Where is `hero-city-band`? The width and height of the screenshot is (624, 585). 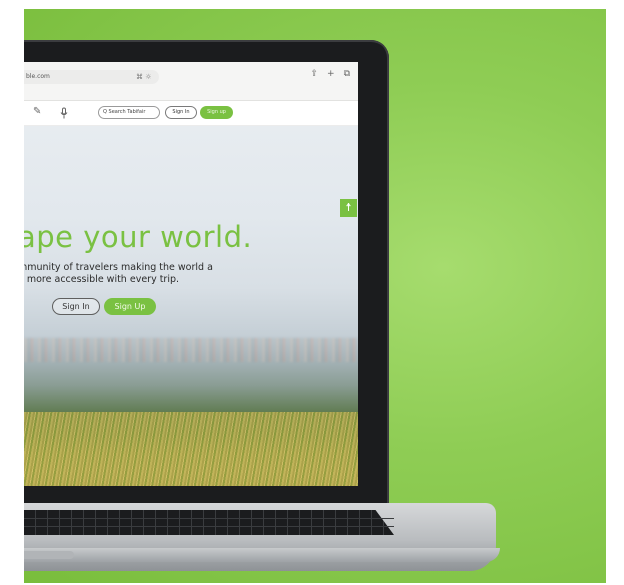 hero-city-band is located at coordinates (191, 350).